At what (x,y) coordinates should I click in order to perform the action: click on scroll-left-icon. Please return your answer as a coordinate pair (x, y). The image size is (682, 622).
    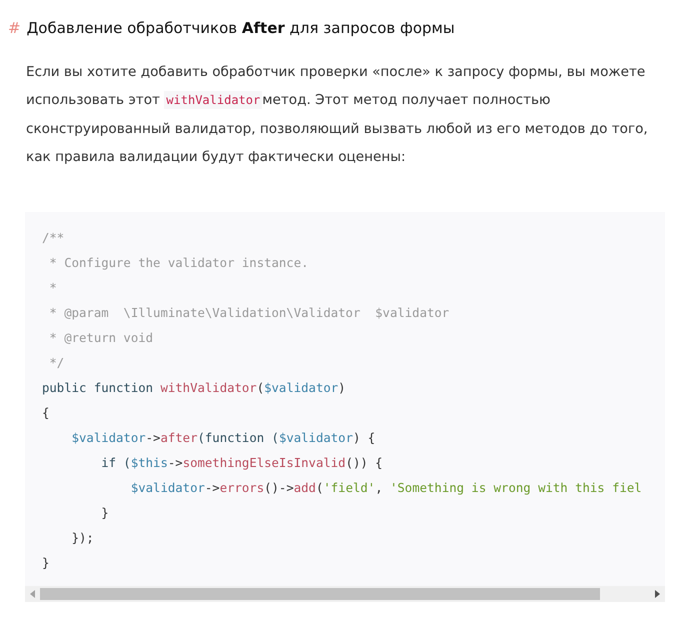
    Looking at the image, I should click on (33, 593).